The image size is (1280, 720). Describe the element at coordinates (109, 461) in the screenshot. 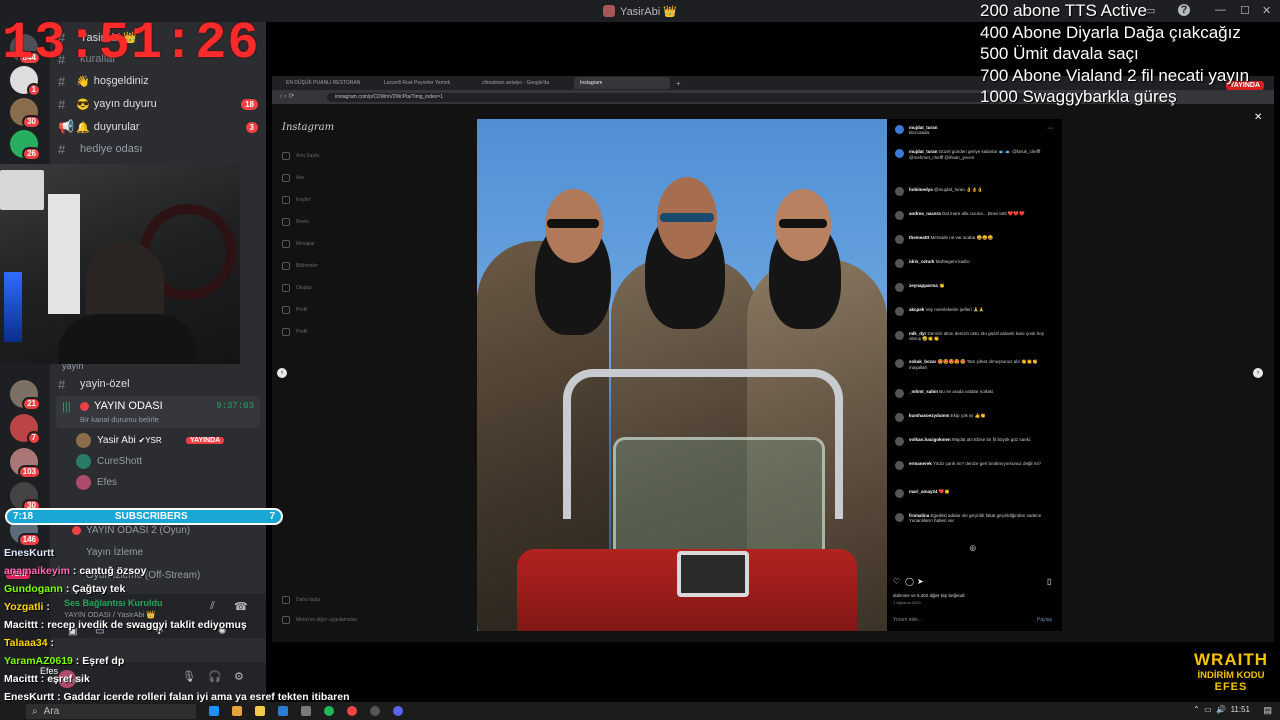

I see `voice-user: CureShott` at that location.